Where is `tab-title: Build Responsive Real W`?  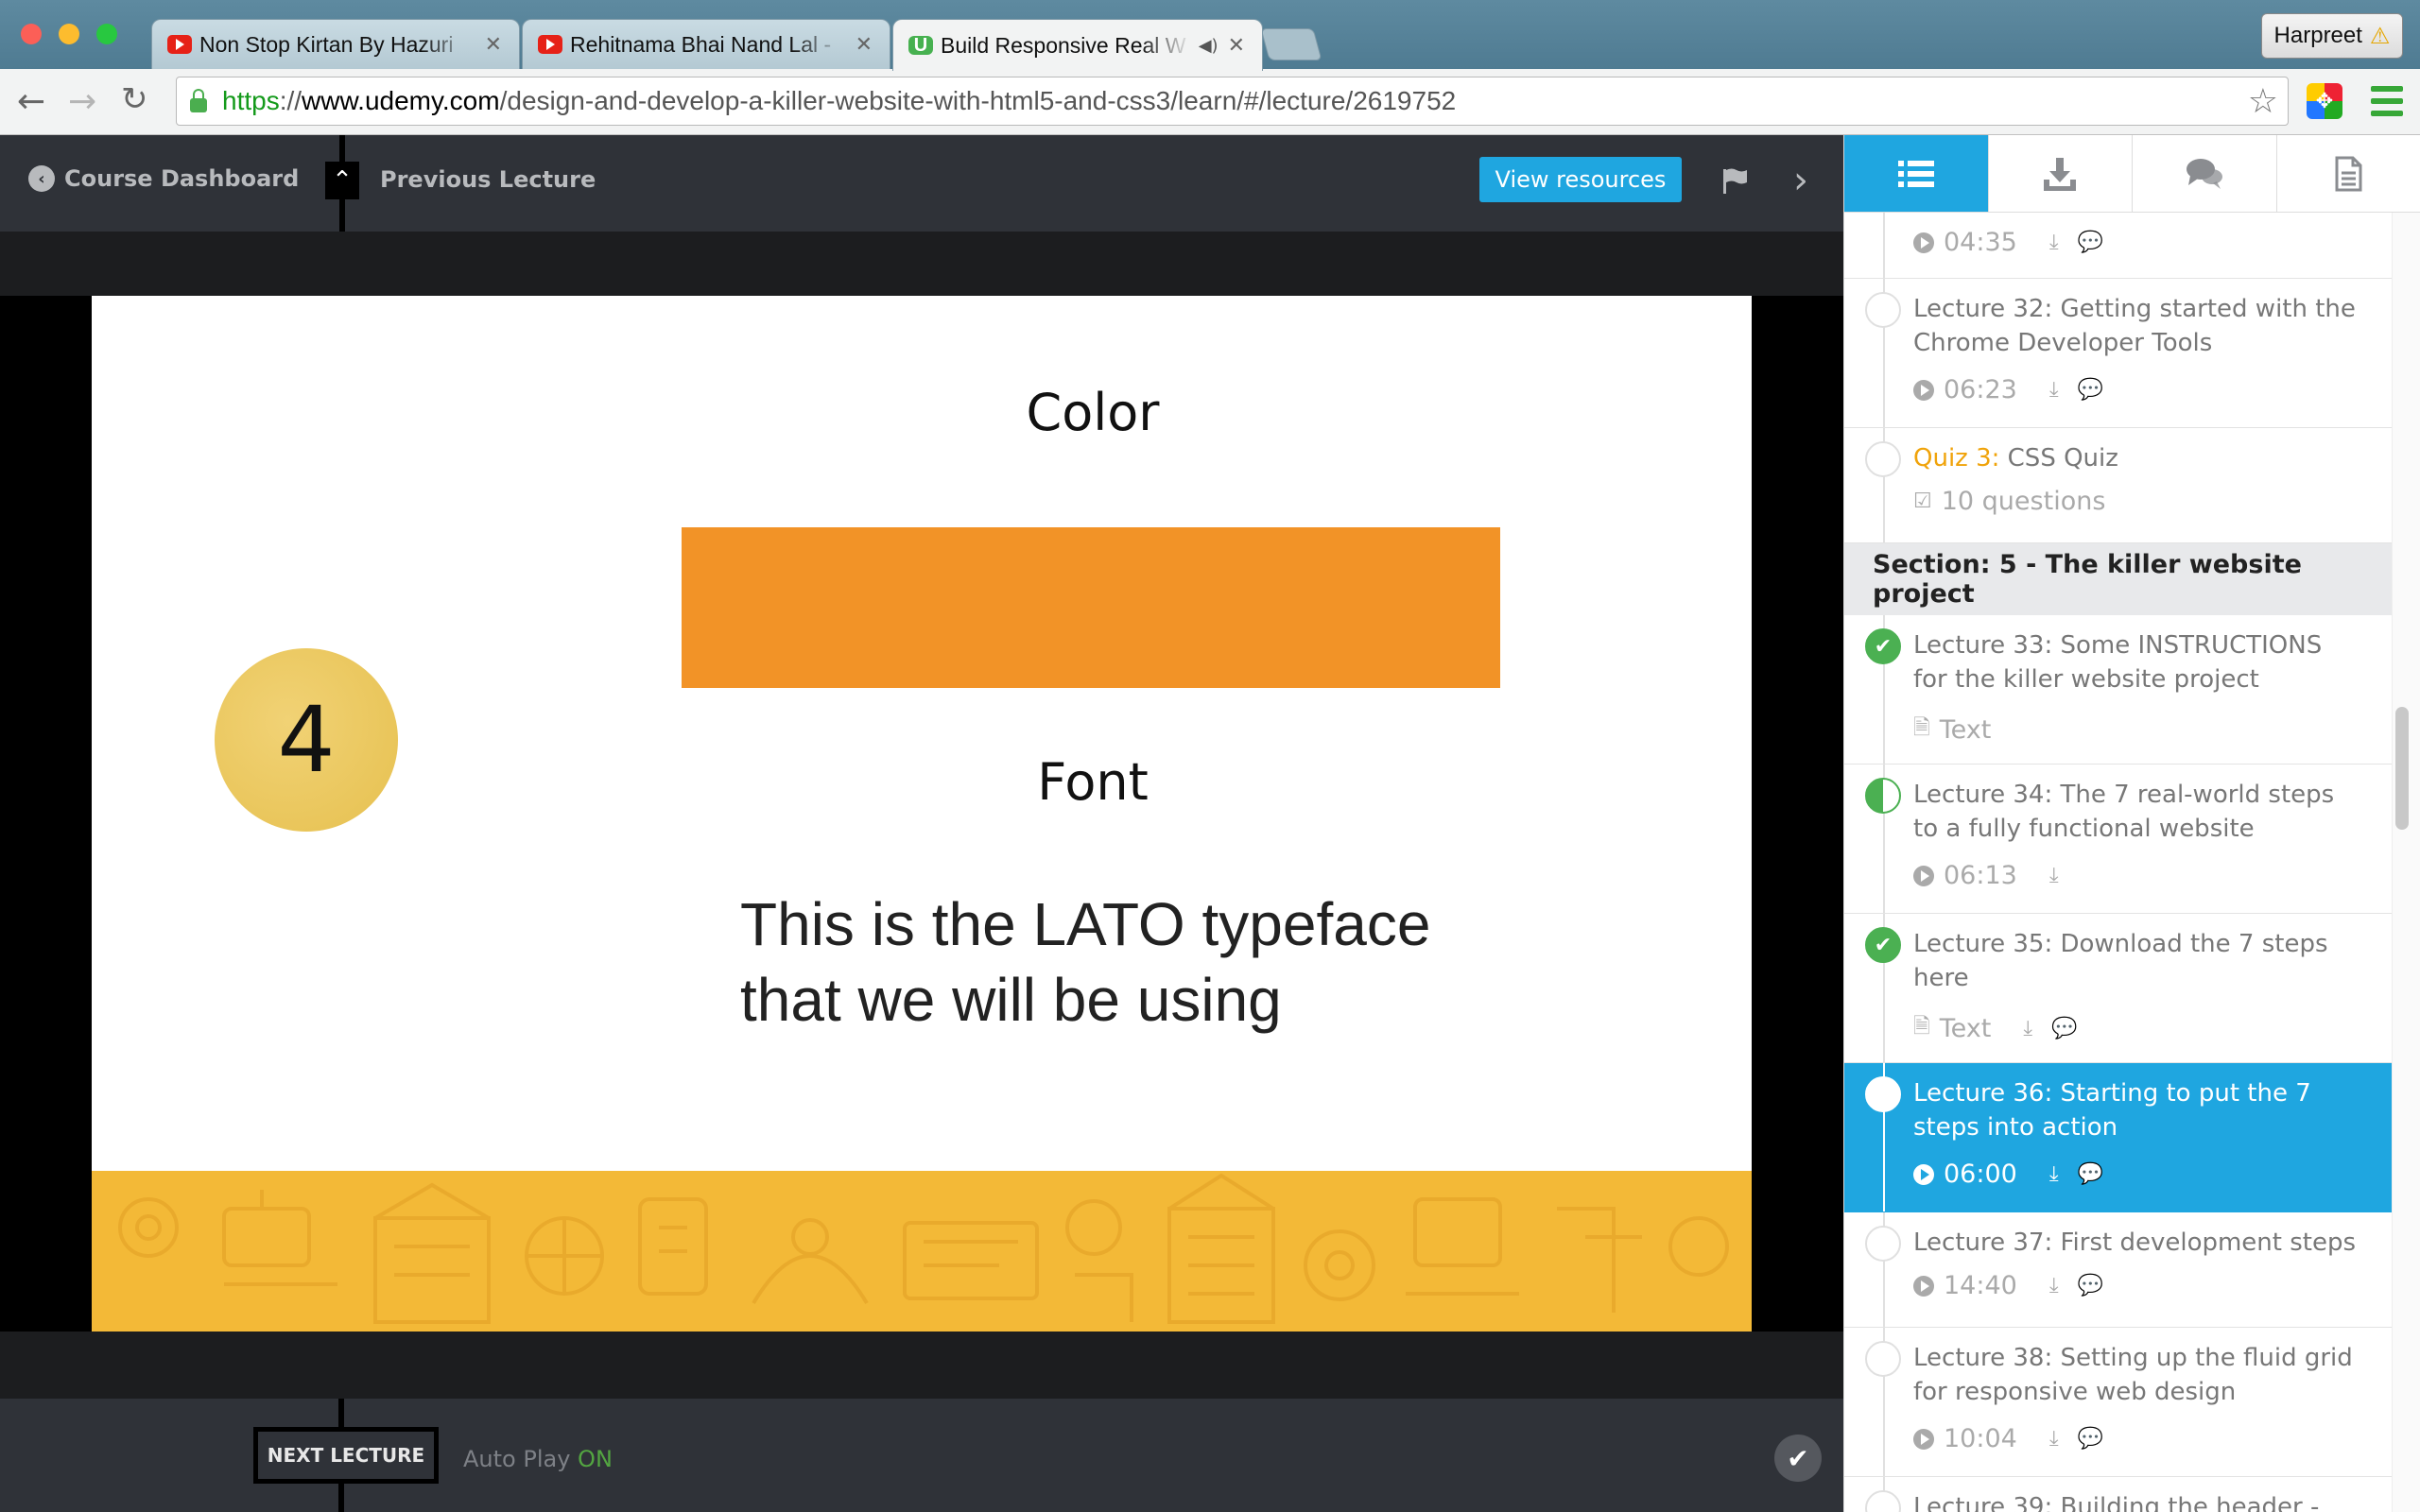 tab-title: Build Responsive Real W is located at coordinates (1063, 45).